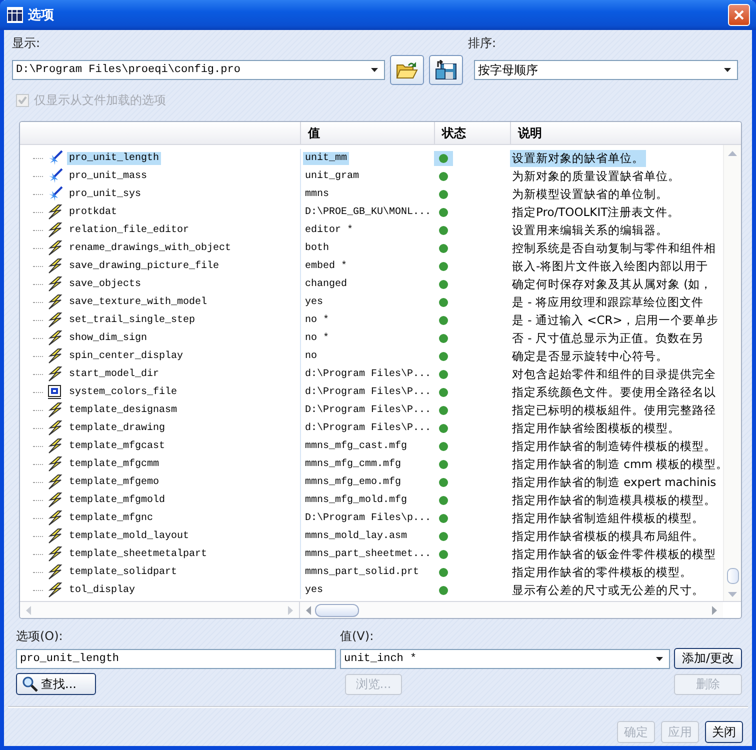 The height and width of the screenshot is (750, 756). What do you see at coordinates (126, 356) in the screenshot?
I see `option-name: spin_center_display` at bounding box center [126, 356].